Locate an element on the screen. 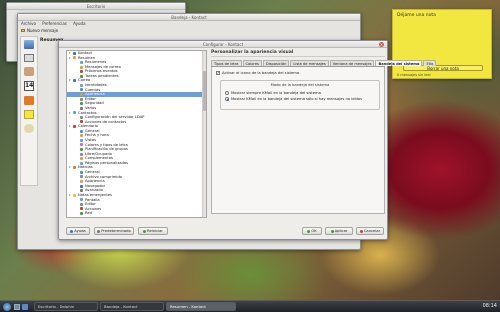 This screenshot has height=312, width=500. task-dolphin-label: Escritorio - Dolphin is located at coordinates (56, 306).